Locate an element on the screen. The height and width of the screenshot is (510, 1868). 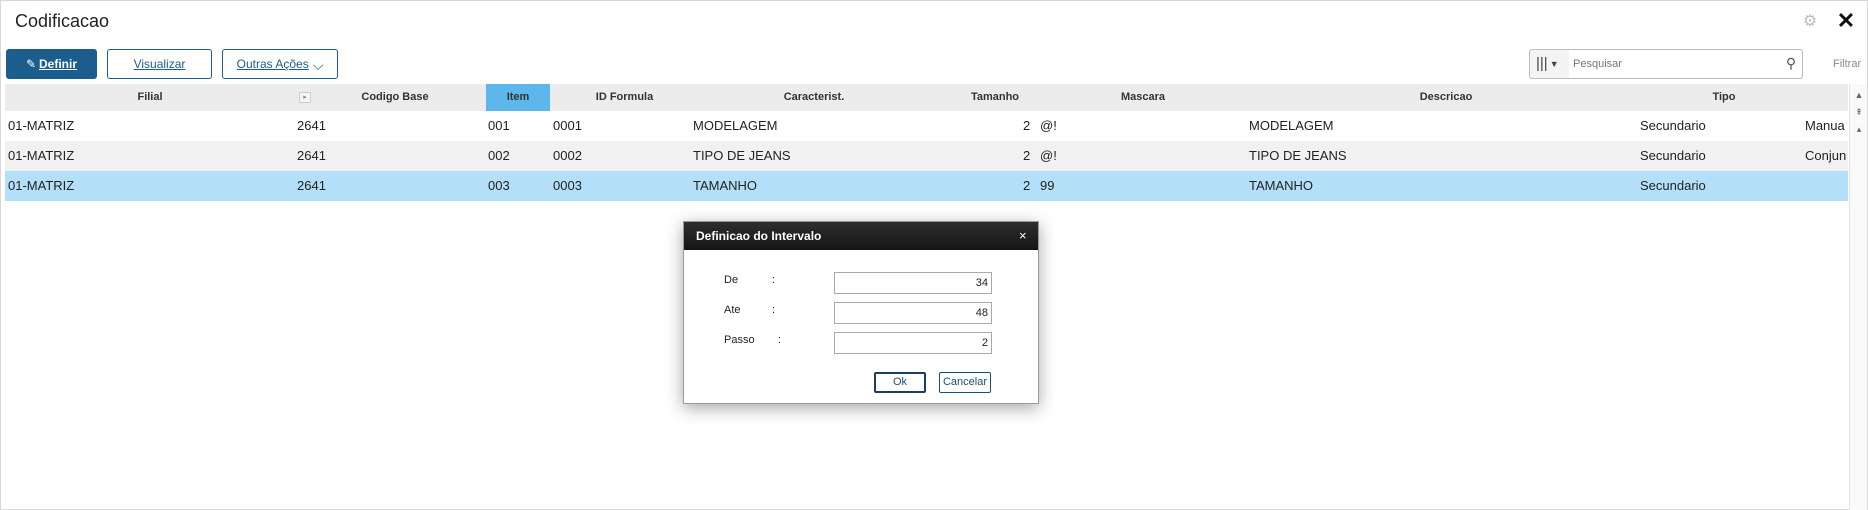
filter-link: Filtrar is located at coordinates (1847, 64).